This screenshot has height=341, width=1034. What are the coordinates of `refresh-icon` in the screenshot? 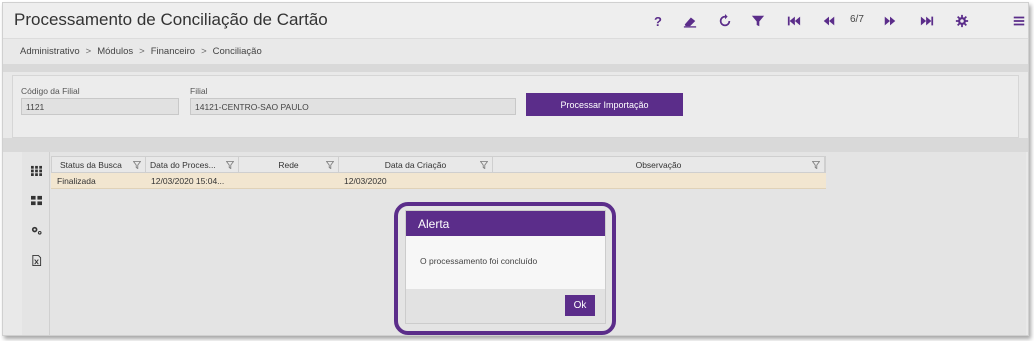 It's located at (725, 21).